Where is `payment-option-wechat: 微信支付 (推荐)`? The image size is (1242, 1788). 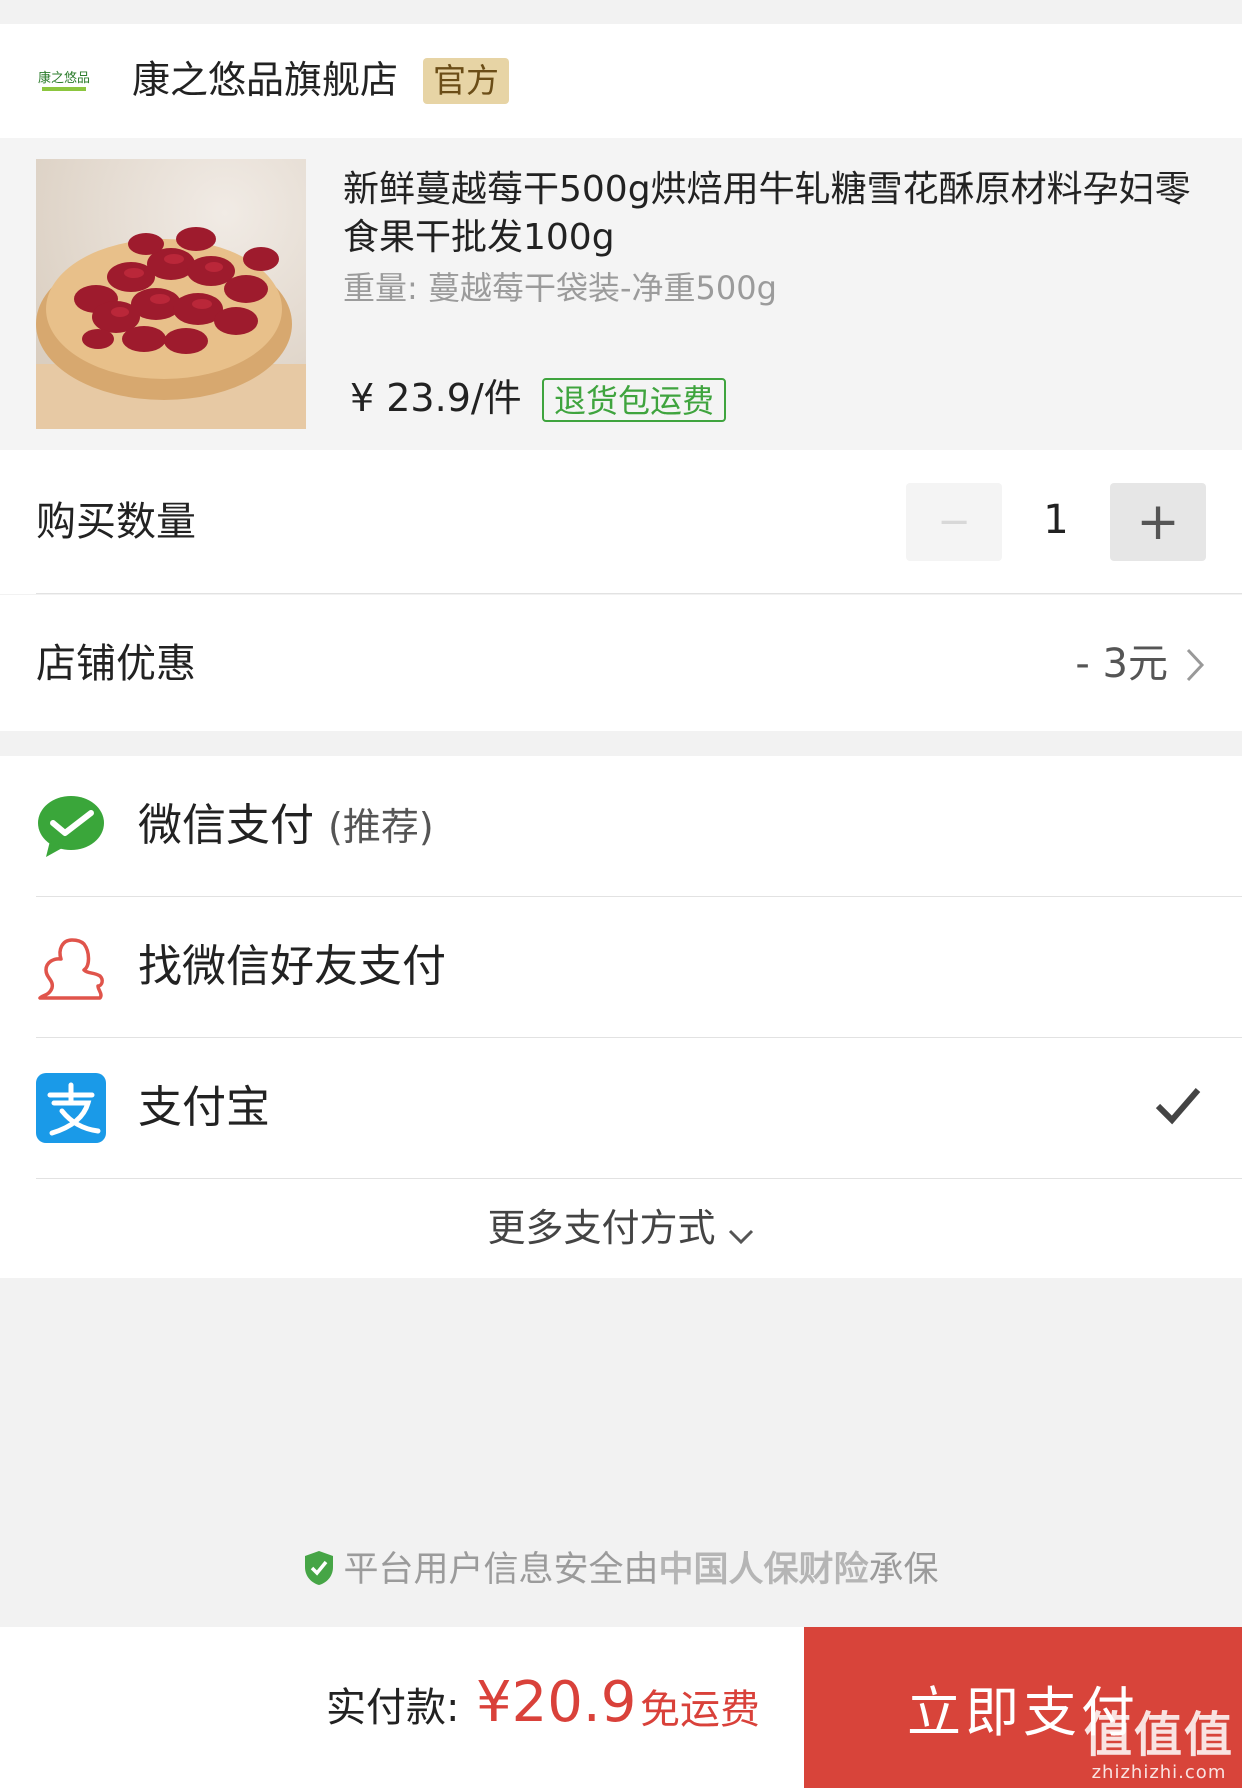
payment-option-wechat: 微信支付 (推荐) is located at coordinates (621, 826).